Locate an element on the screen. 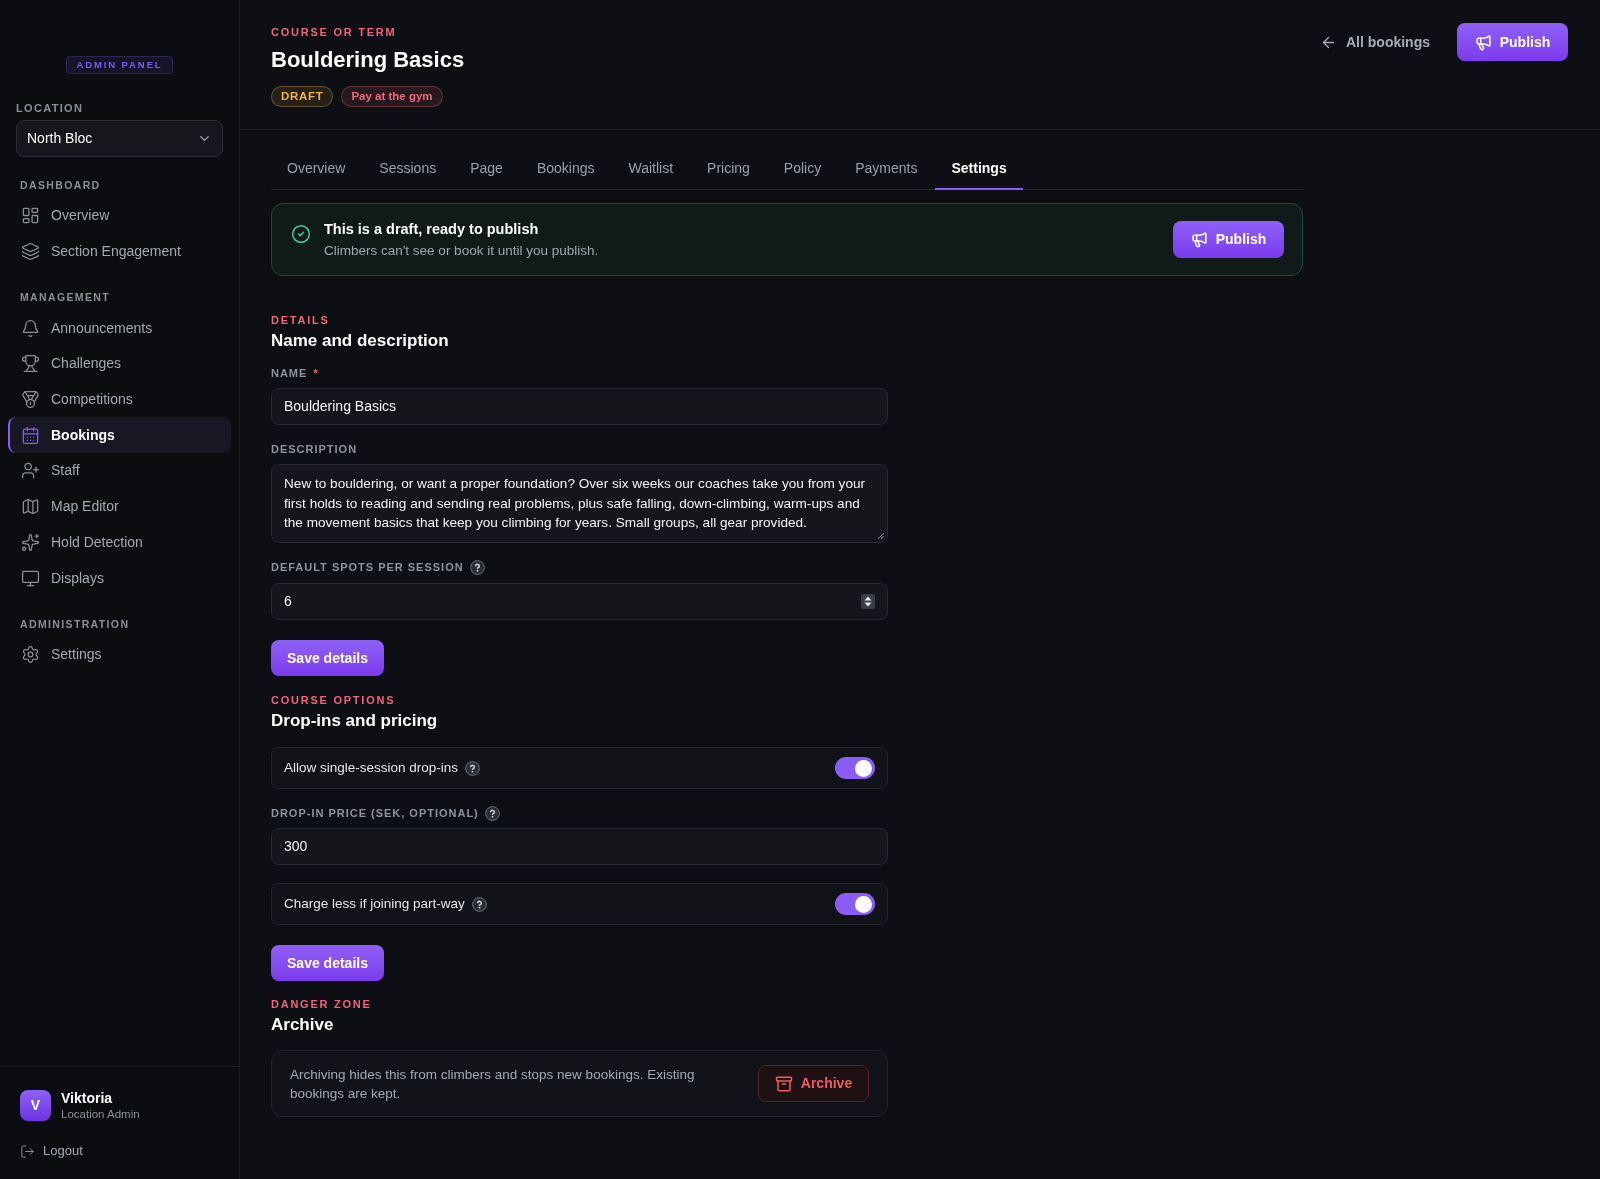  user-avatar: V is located at coordinates (35, 1105).